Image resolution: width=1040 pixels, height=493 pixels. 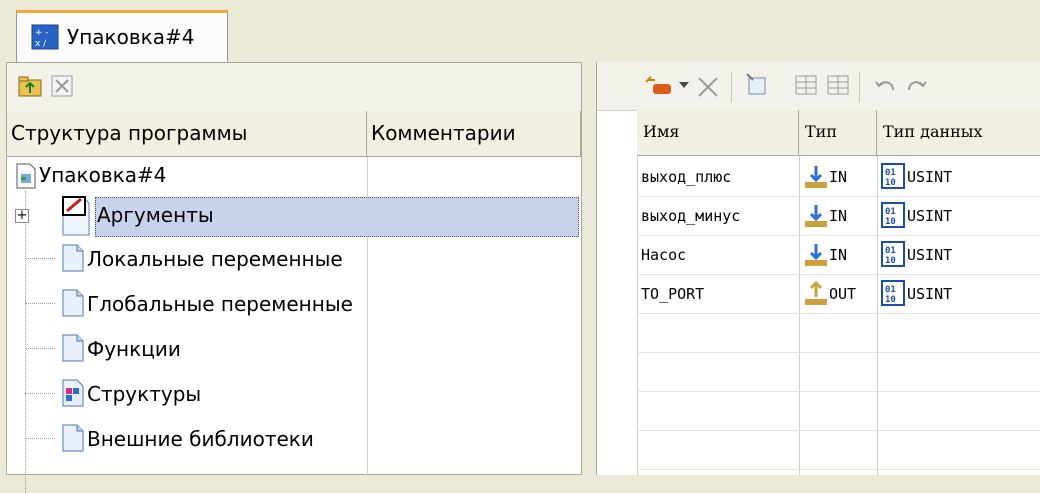 What do you see at coordinates (806, 85) in the screenshot?
I see `move-up-icon` at bounding box center [806, 85].